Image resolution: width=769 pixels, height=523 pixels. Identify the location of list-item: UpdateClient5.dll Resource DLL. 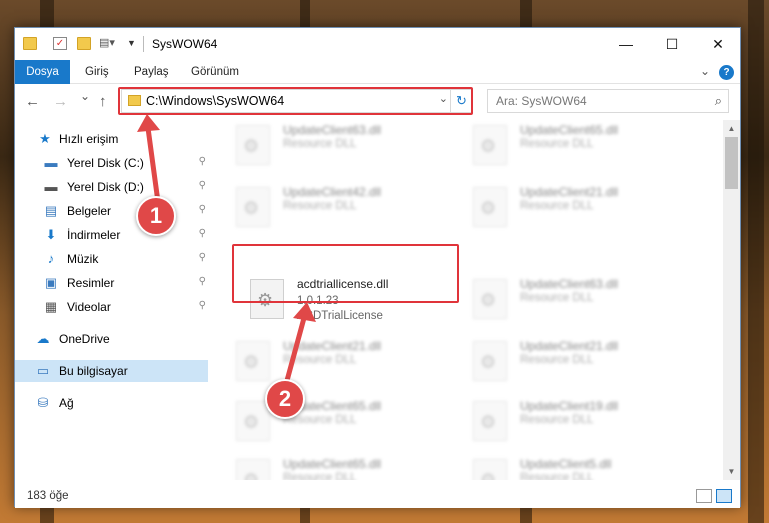
(584, 467).